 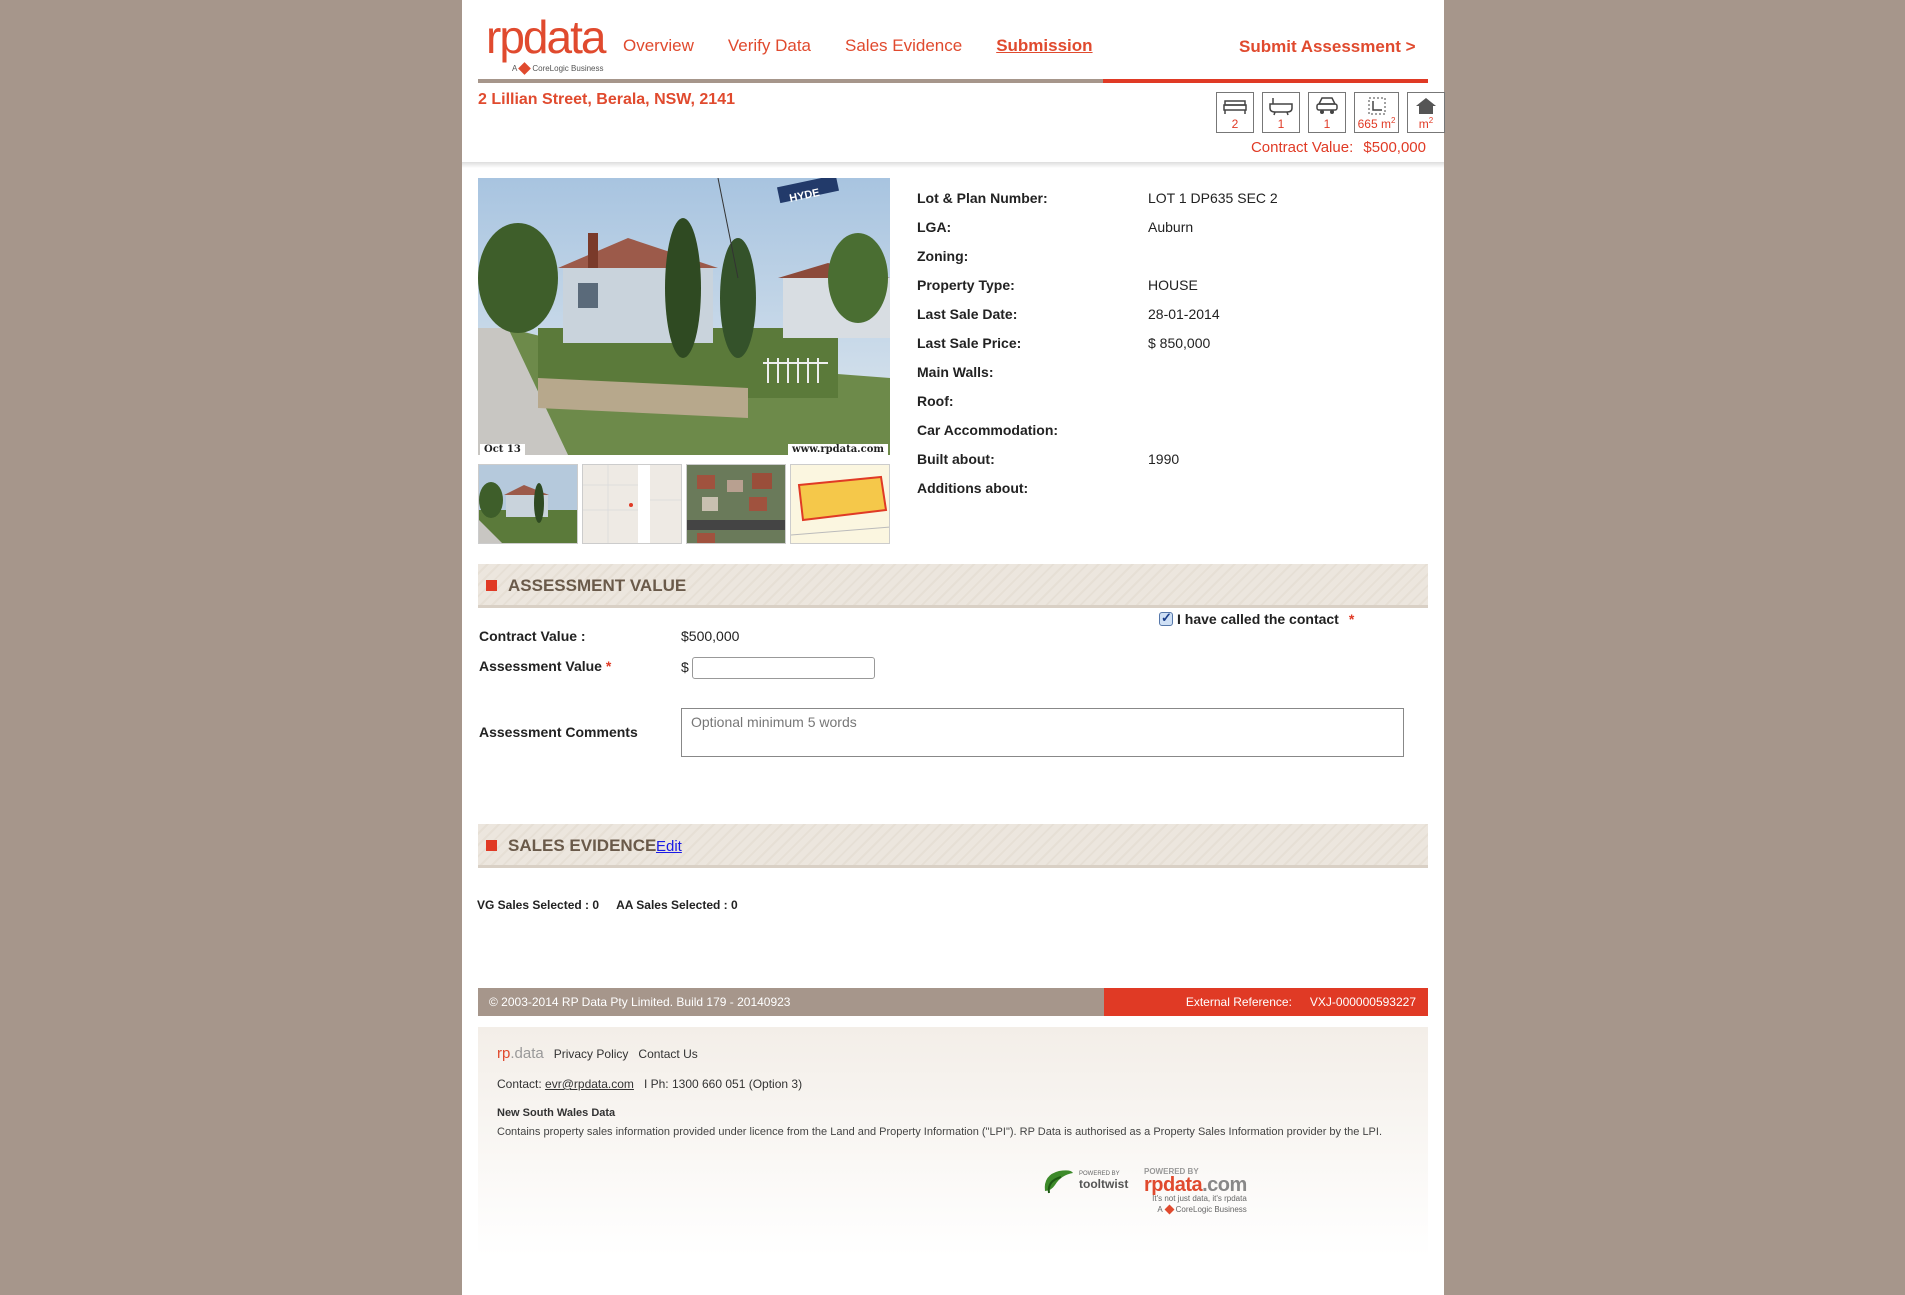 What do you see at coordinates (953, 846) in the screenshot?
I see `sales-evidence-section-header: SALES EVIDENCE Edit` at bounding box center [953, 846].